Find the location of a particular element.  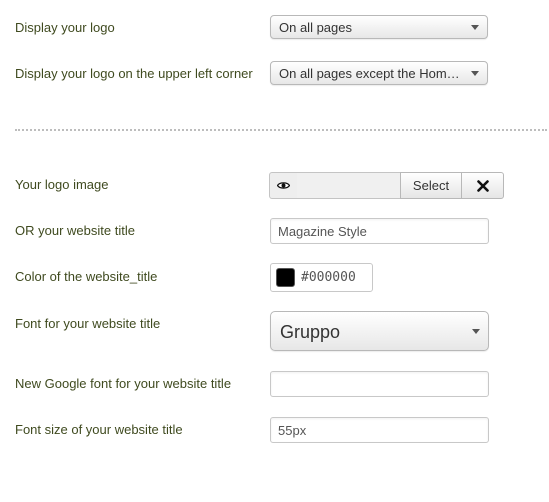

clear-logo-button is located at coordinates (482, 185).